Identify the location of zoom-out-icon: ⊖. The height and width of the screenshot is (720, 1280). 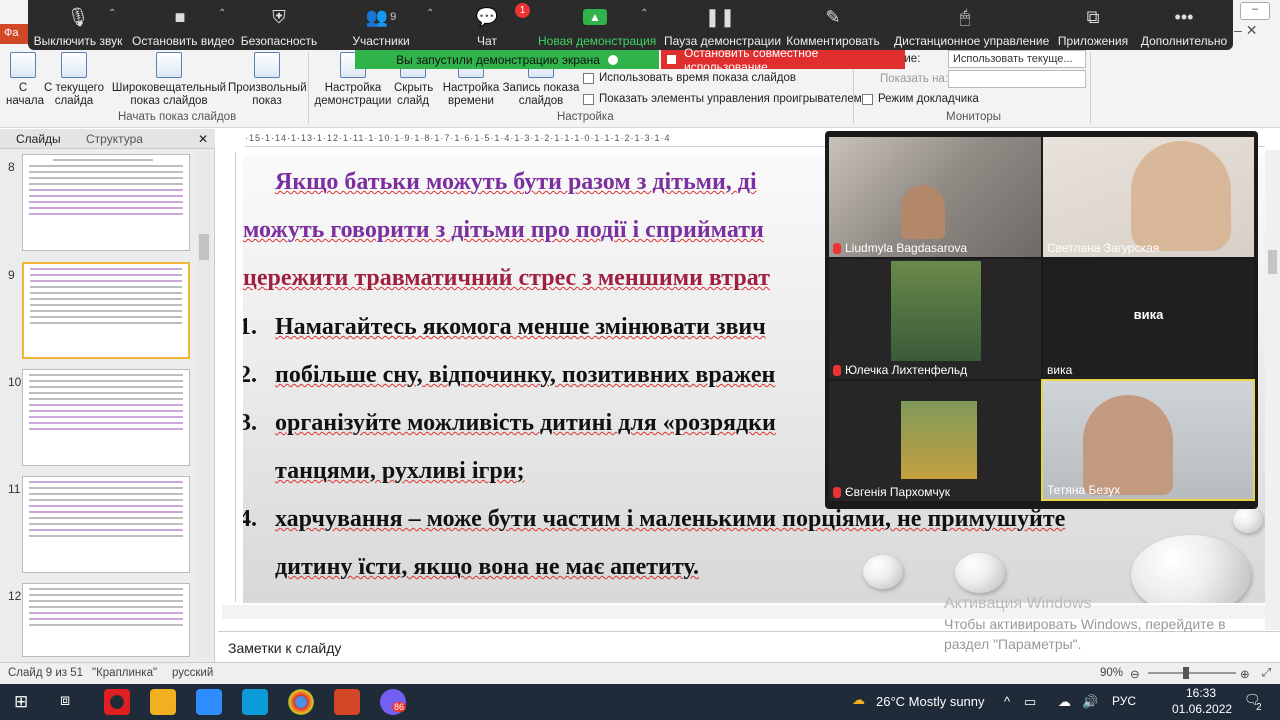
(1135, 674).